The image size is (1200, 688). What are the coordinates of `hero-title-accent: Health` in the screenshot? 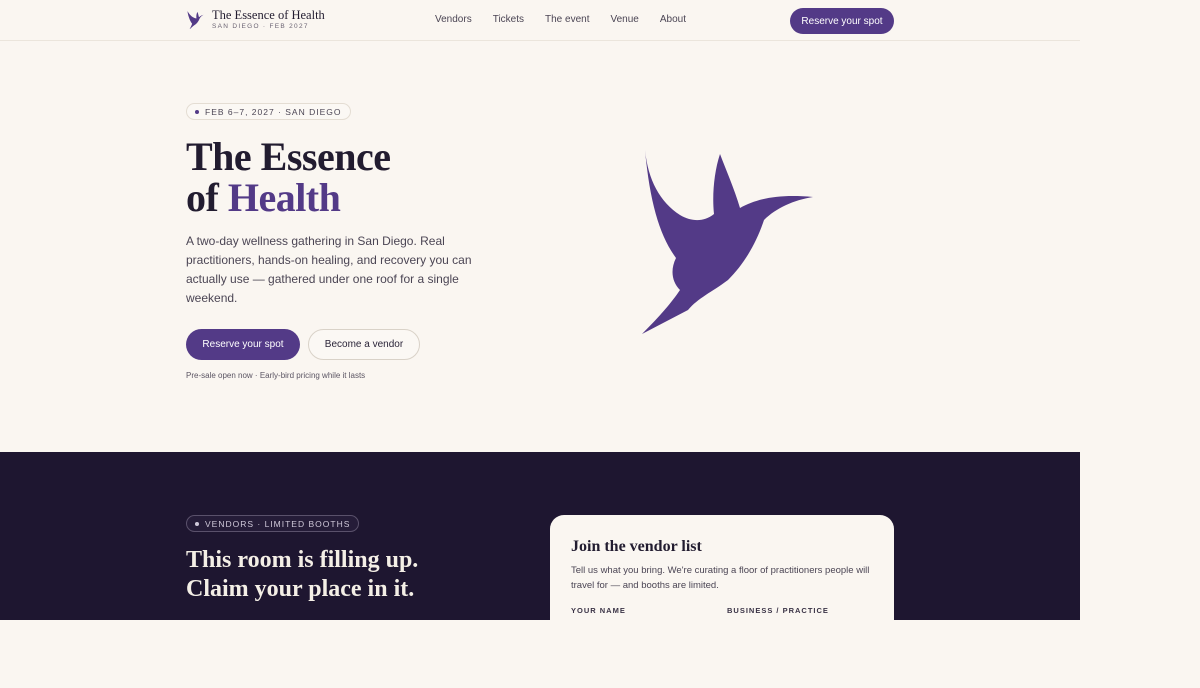 It's located at (284, 197).